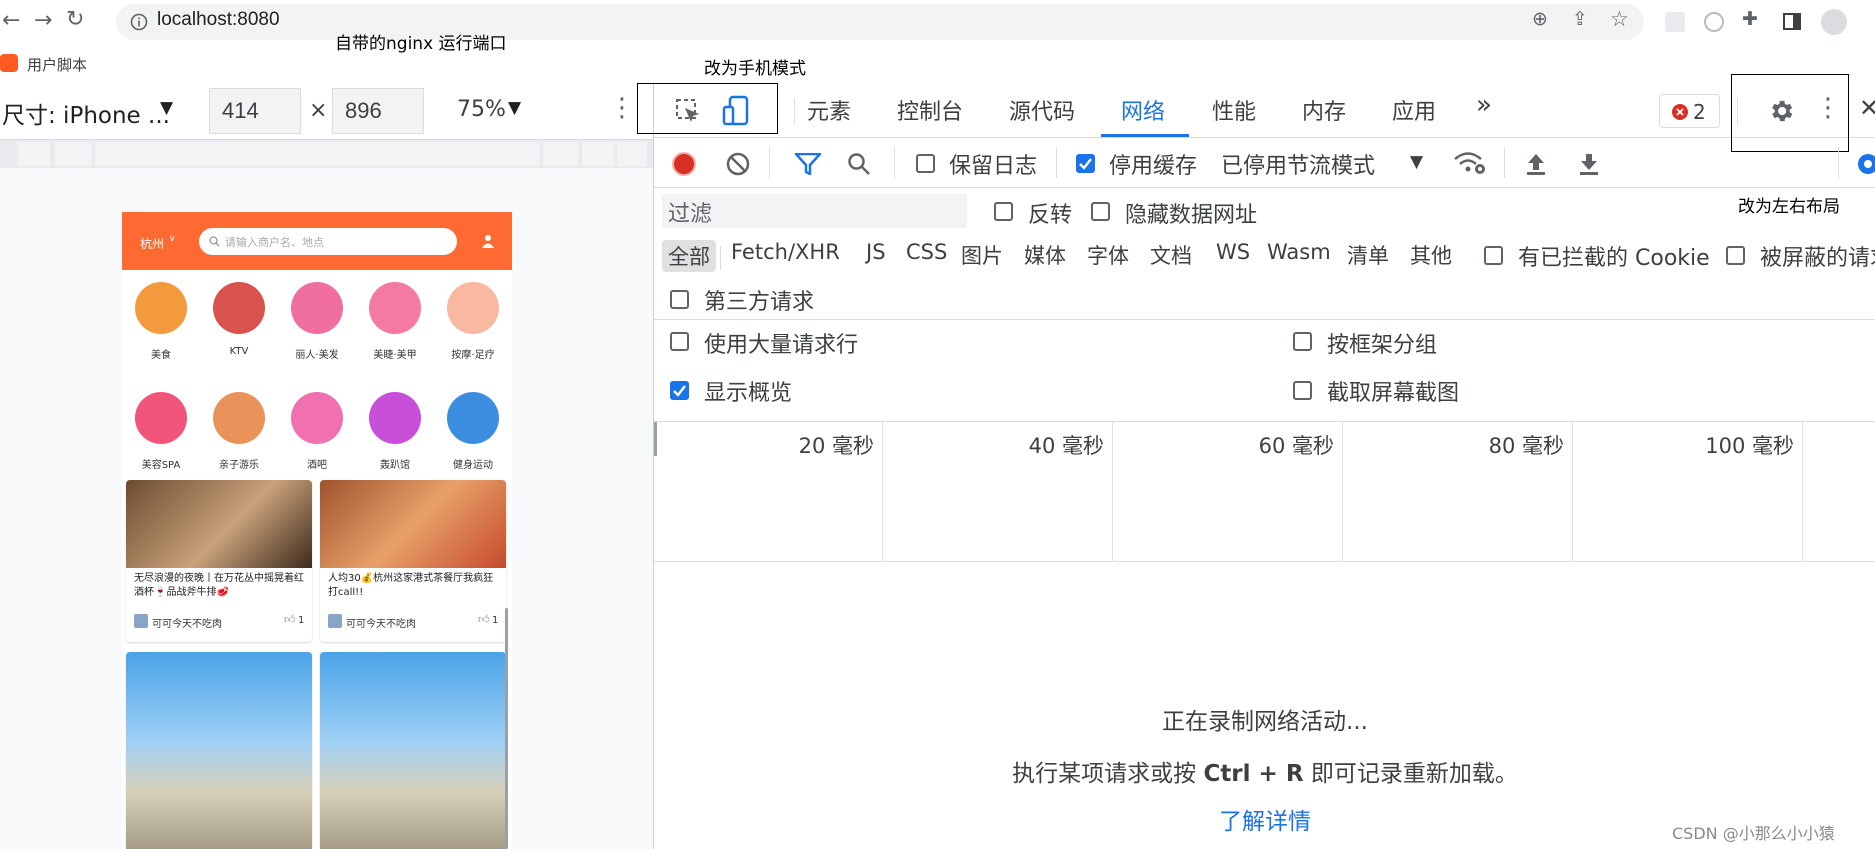  What do you see at coordinates (1324, 110) in the screenshot?
I see `tab-memory: 内存` at bounding box center [1324, 110].